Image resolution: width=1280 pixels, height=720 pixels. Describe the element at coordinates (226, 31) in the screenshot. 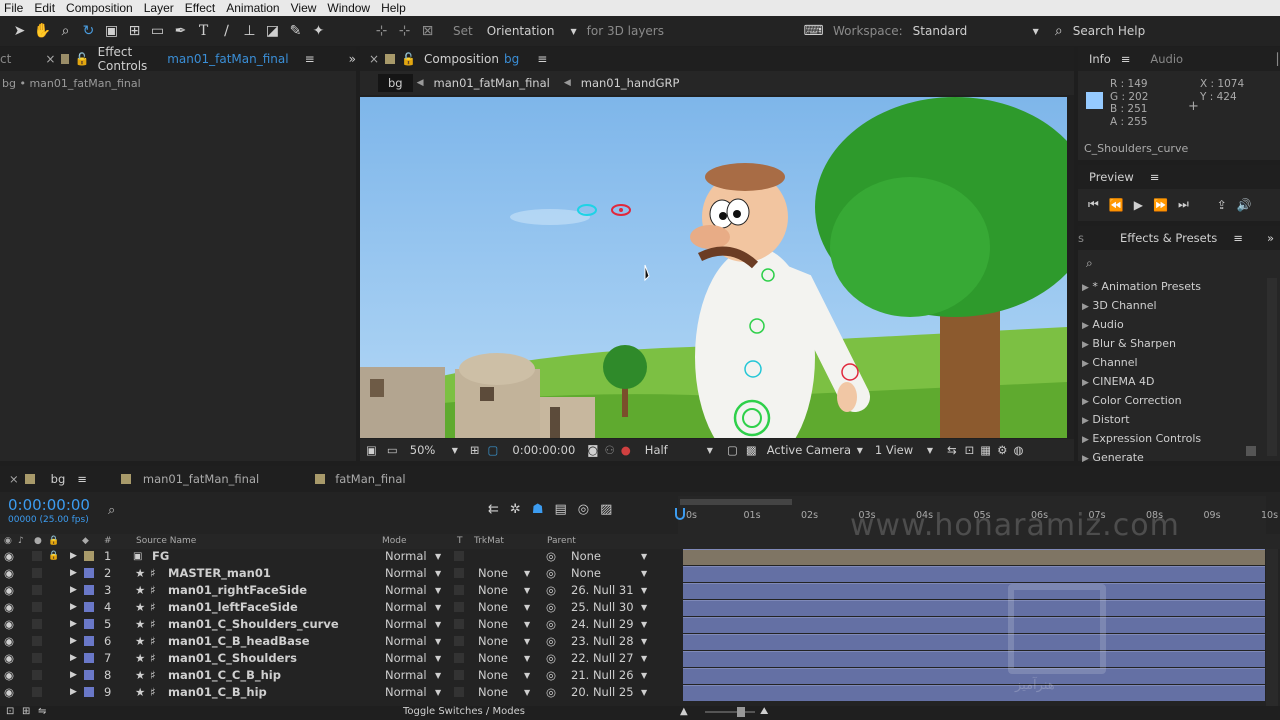

I see `brush-tool-icon: ∕` at that location.